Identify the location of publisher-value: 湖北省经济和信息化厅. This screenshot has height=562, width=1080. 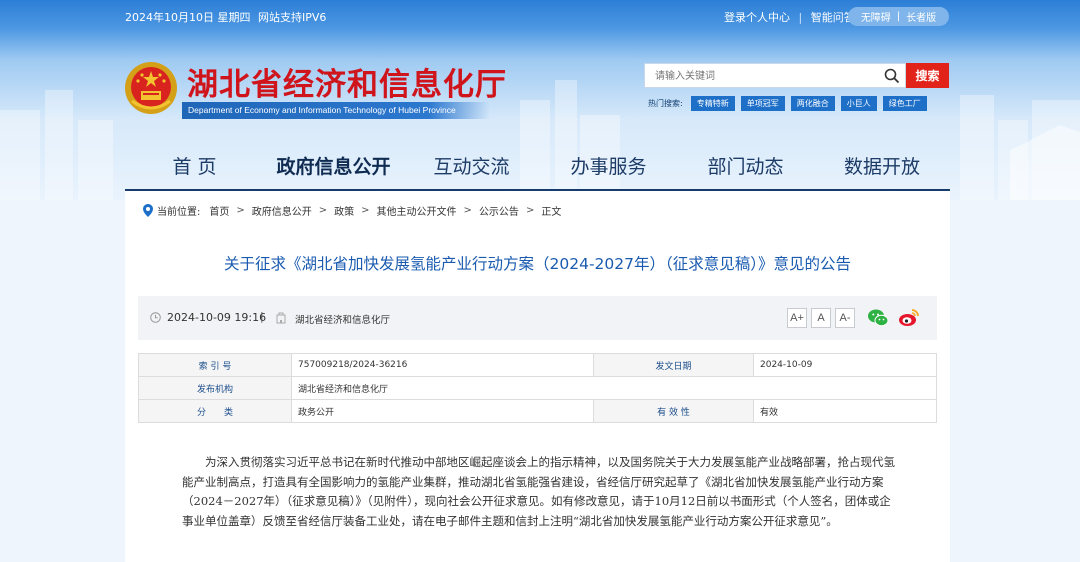
(614, 388).